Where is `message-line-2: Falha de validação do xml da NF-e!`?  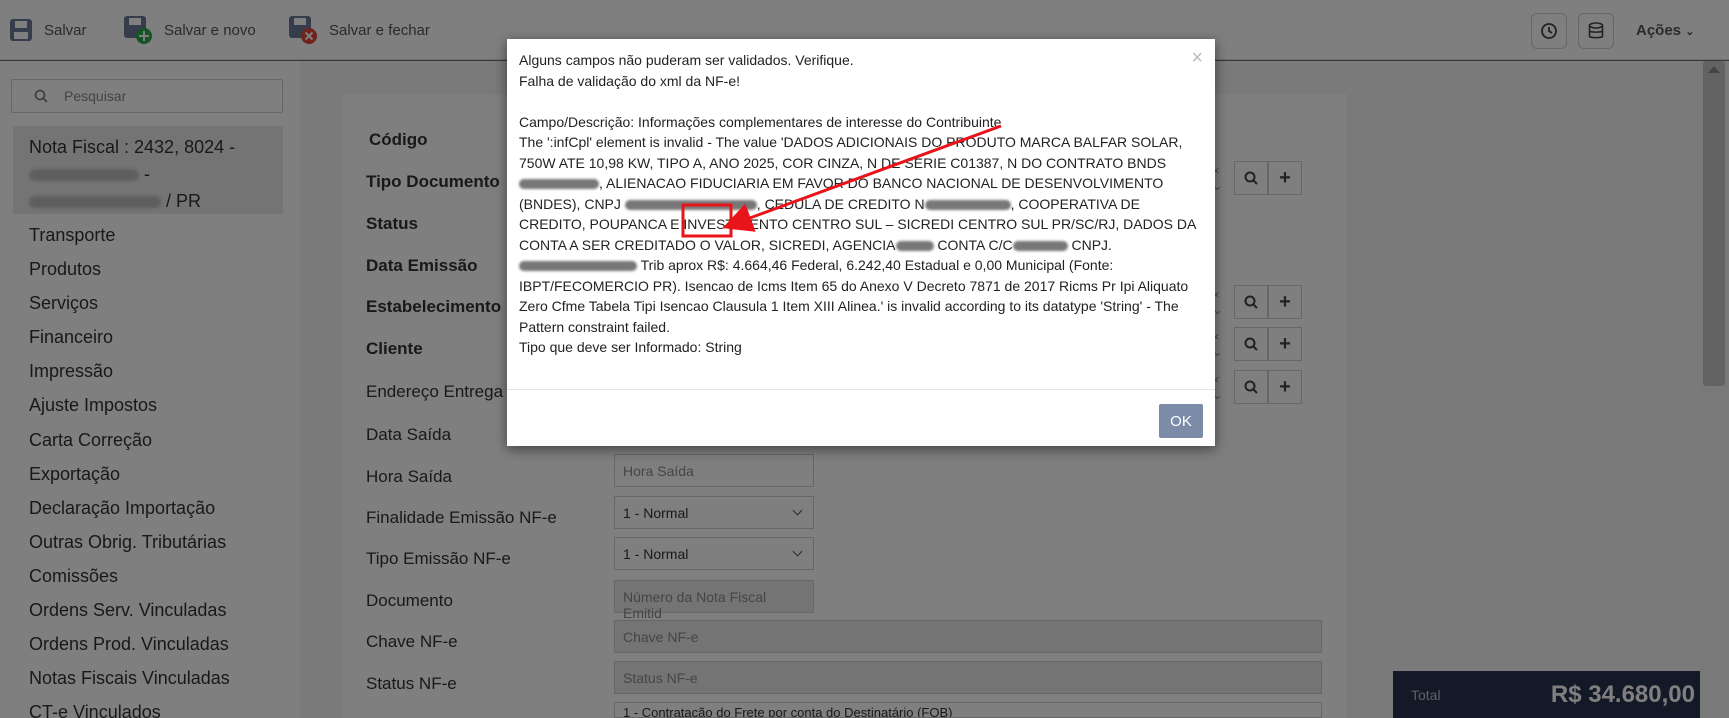 message-line-2: Falha de validação do xml da NF-e! is located at coordinates (629, 80).